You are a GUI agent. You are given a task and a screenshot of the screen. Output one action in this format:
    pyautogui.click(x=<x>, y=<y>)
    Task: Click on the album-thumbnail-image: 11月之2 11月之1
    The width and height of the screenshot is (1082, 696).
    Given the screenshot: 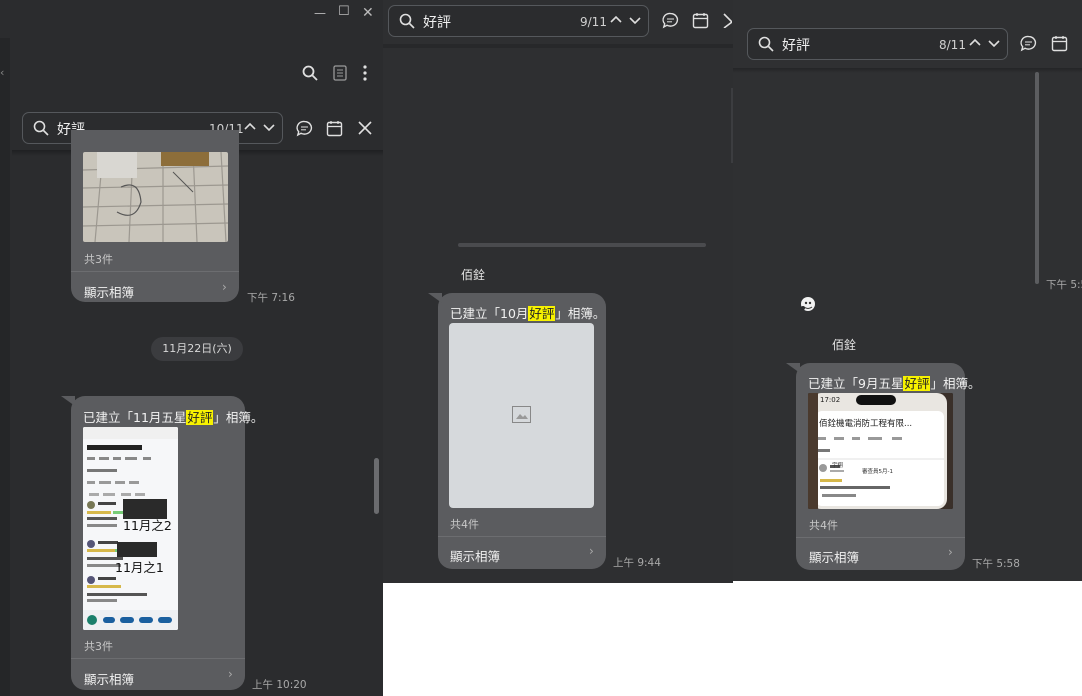 What is the action you would take?
    pyautogui.click(x=130, y=528)
    